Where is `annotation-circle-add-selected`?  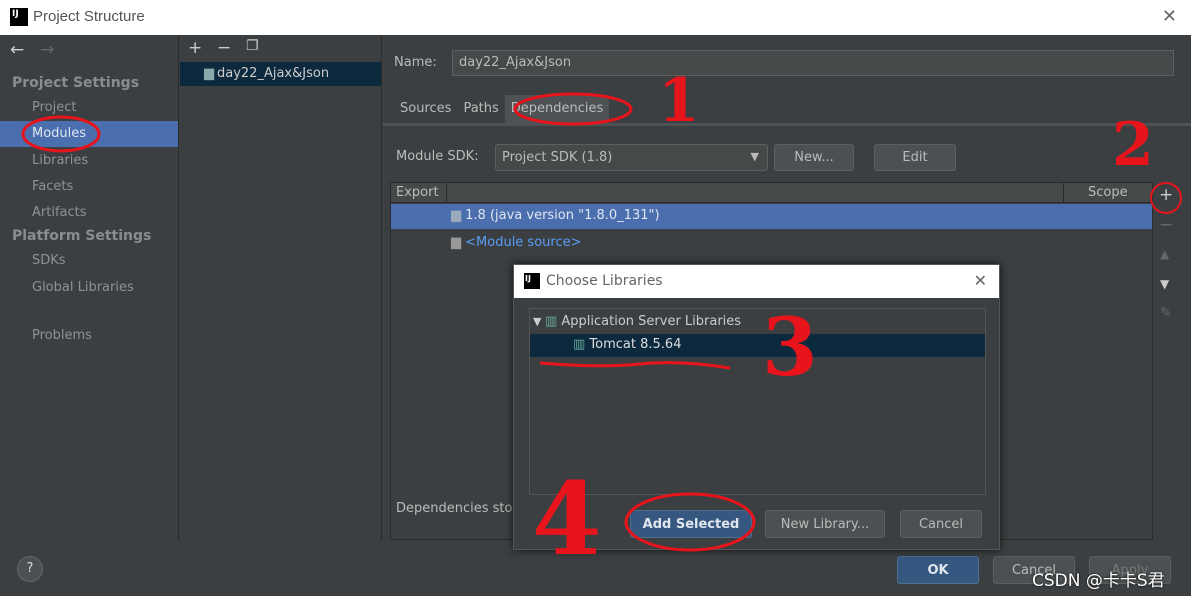 annotation-circle-add-selected is located at coordinates (690, 522).